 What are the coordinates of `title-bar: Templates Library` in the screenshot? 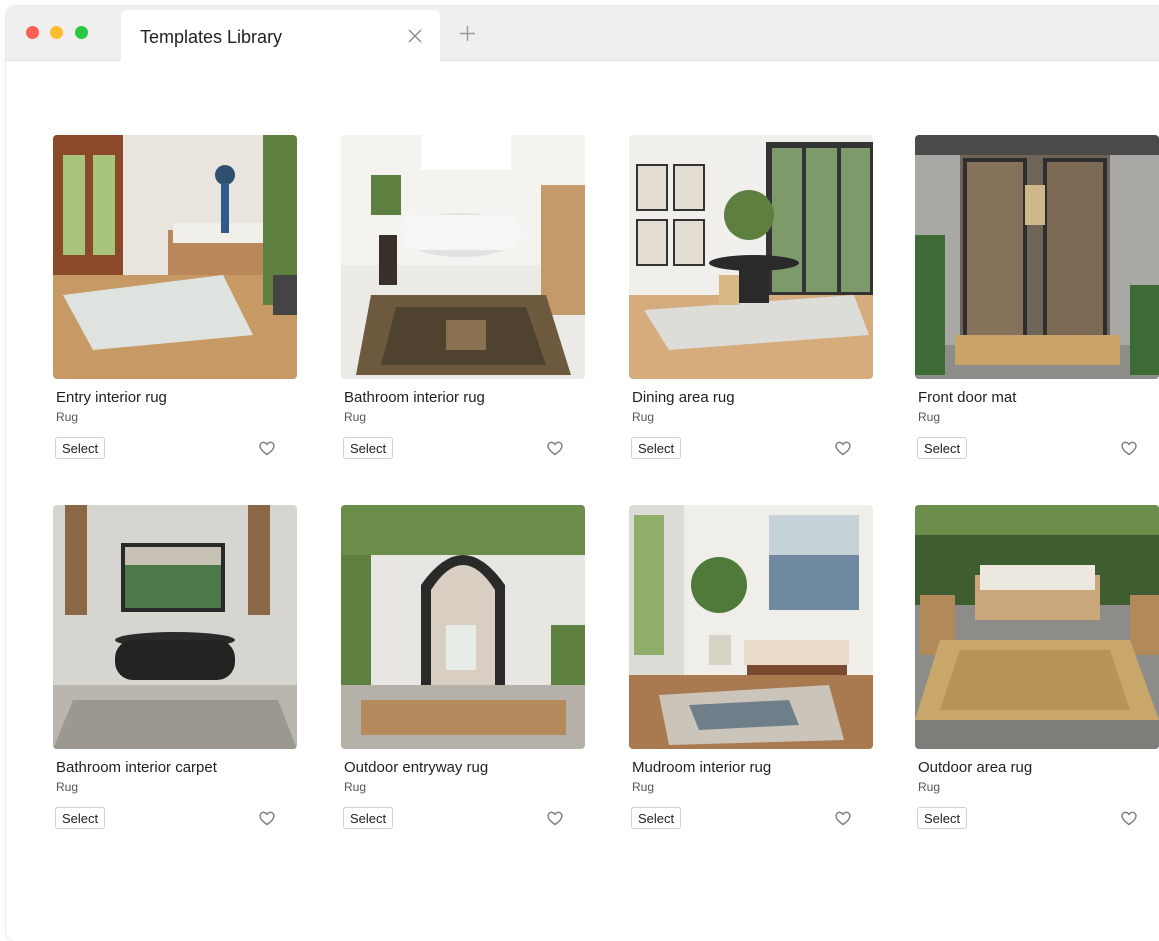 It's located at (582, 33).